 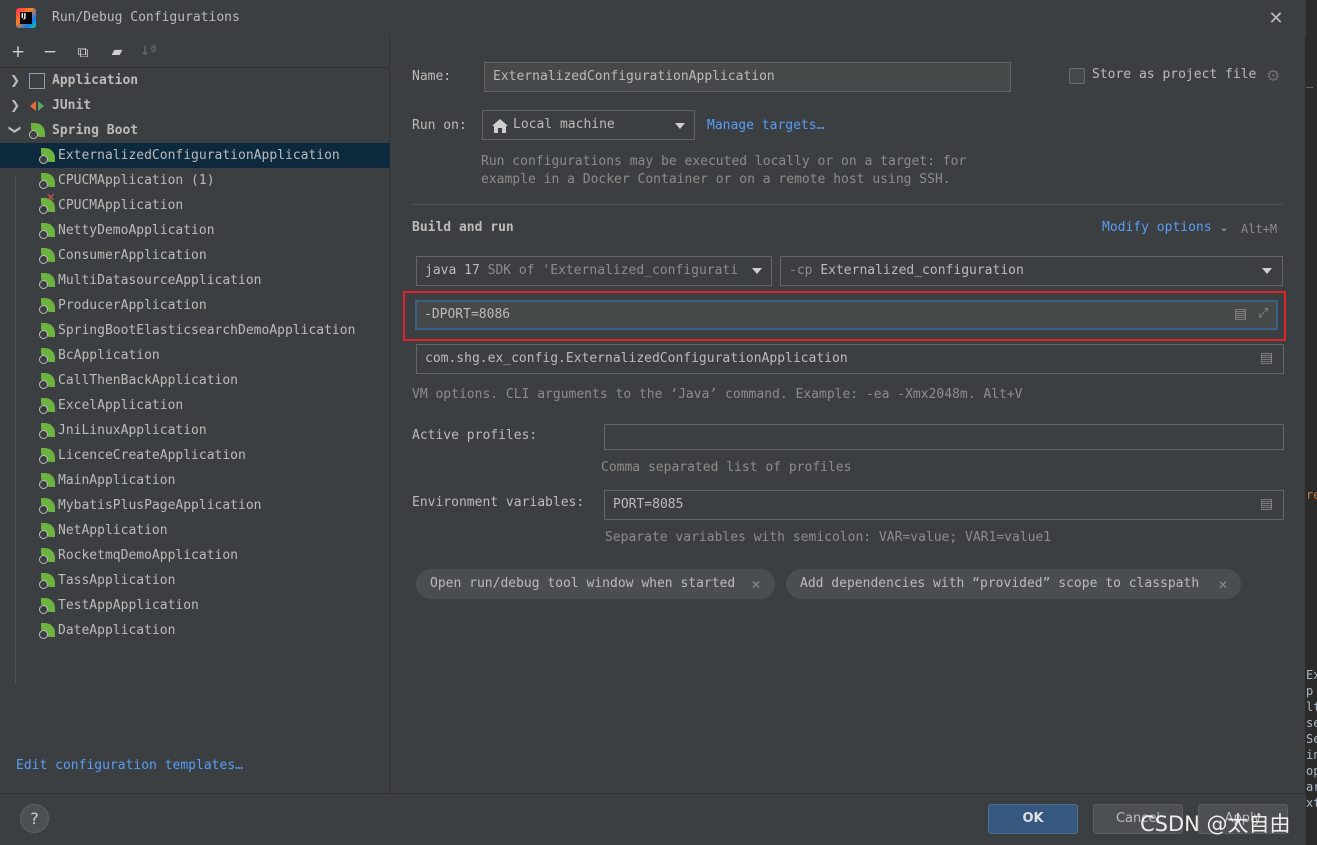 What do you see at coordinates (195, 605) in the screenshot?
I see `tree-item-config: TestAppApplication` at bounding box center [195, 605].